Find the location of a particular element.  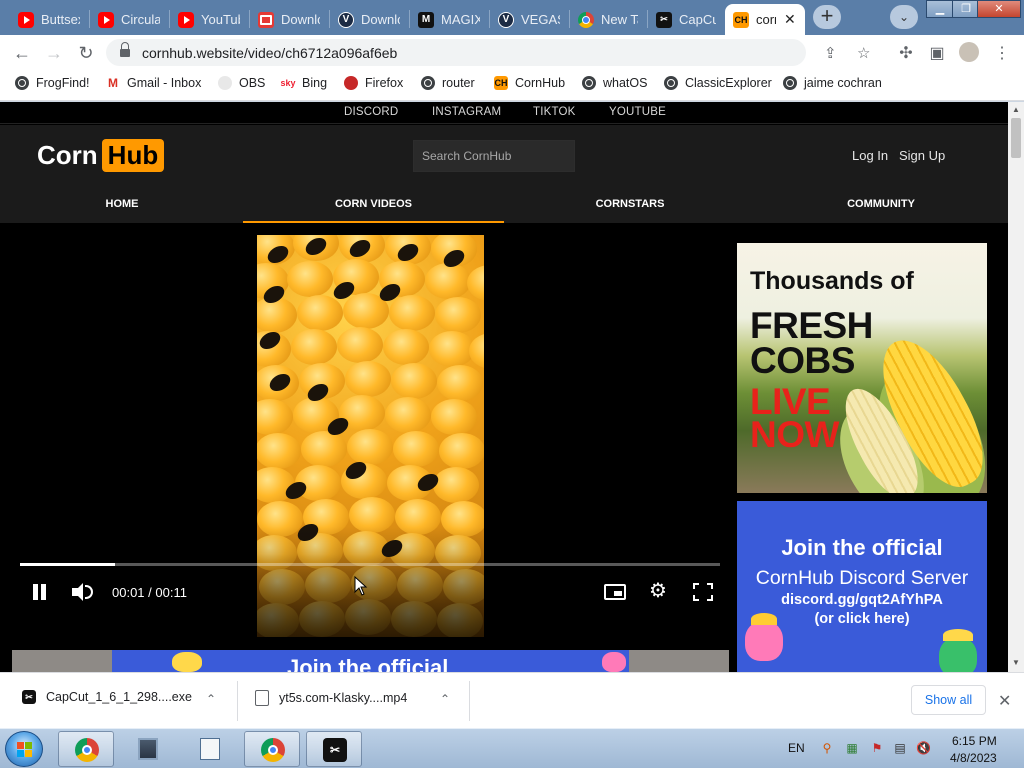

fullscreen-icon is located at coordinates (703, 592).